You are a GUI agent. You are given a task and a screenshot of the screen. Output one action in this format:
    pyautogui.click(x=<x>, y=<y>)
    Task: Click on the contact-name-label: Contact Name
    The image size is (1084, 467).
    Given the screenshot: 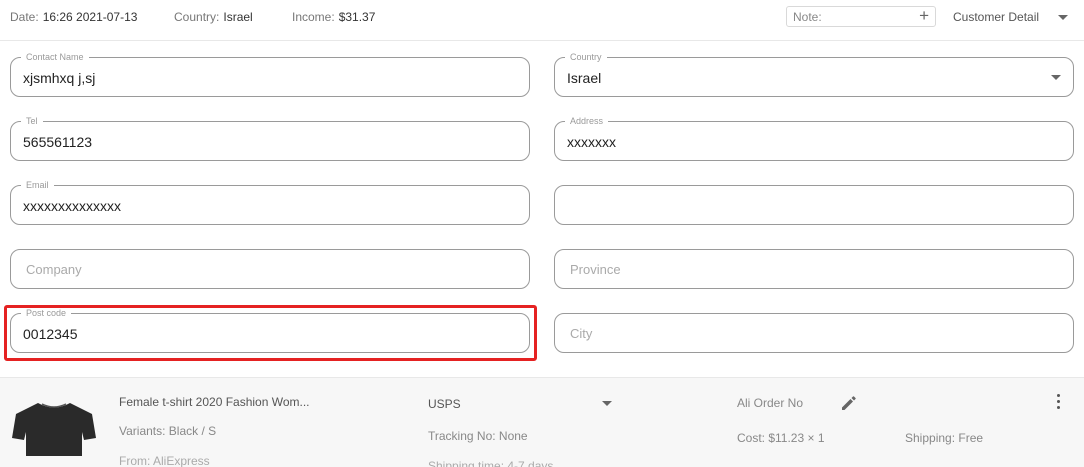 What is the action you would take?
    pyautogui.click(x=55, y=57)
    